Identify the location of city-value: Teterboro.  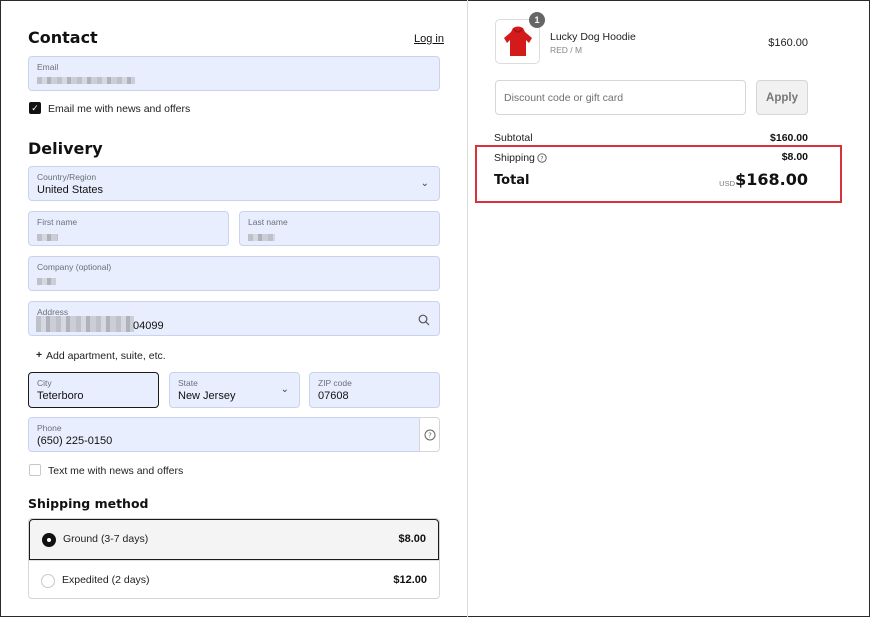
(60, 396).